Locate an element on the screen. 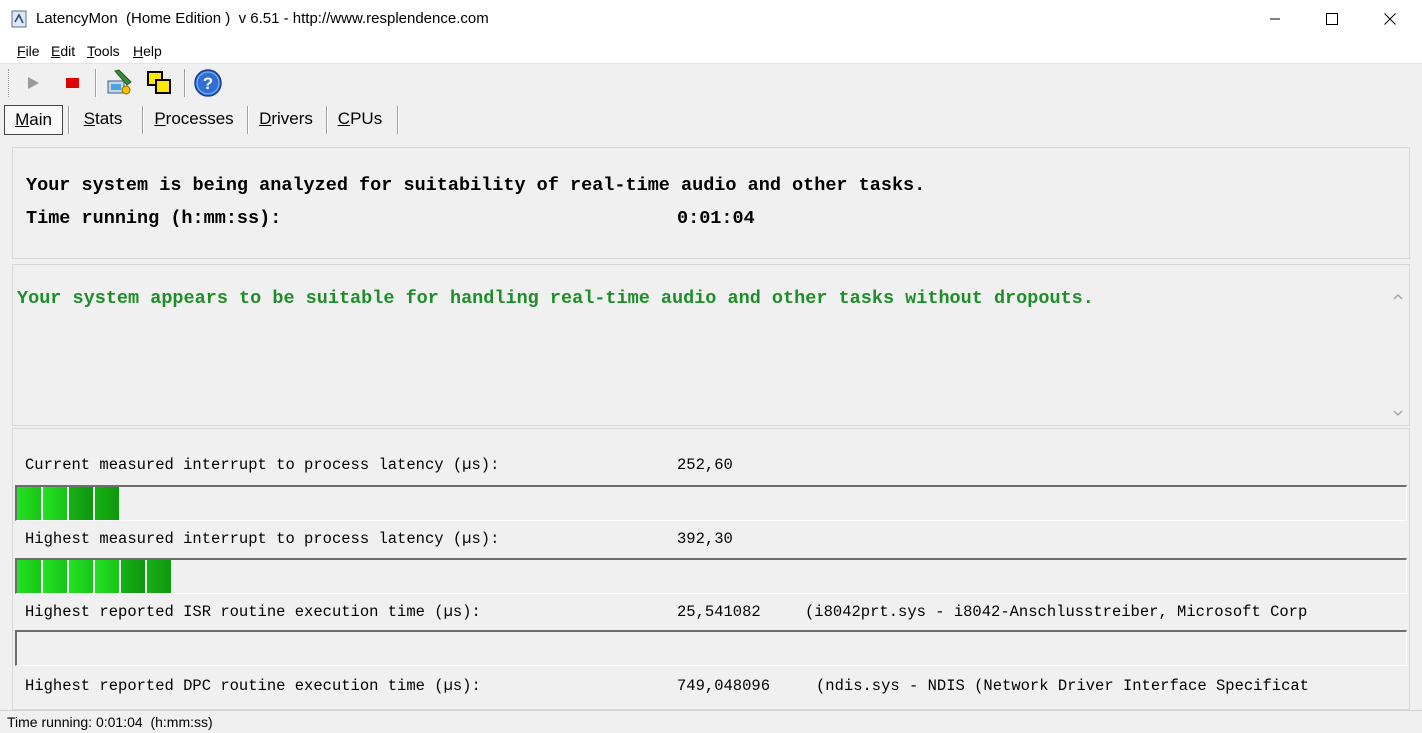 The width and height of the screenshot is (1422, 733). windows-button is located at coordinates (159, 83).